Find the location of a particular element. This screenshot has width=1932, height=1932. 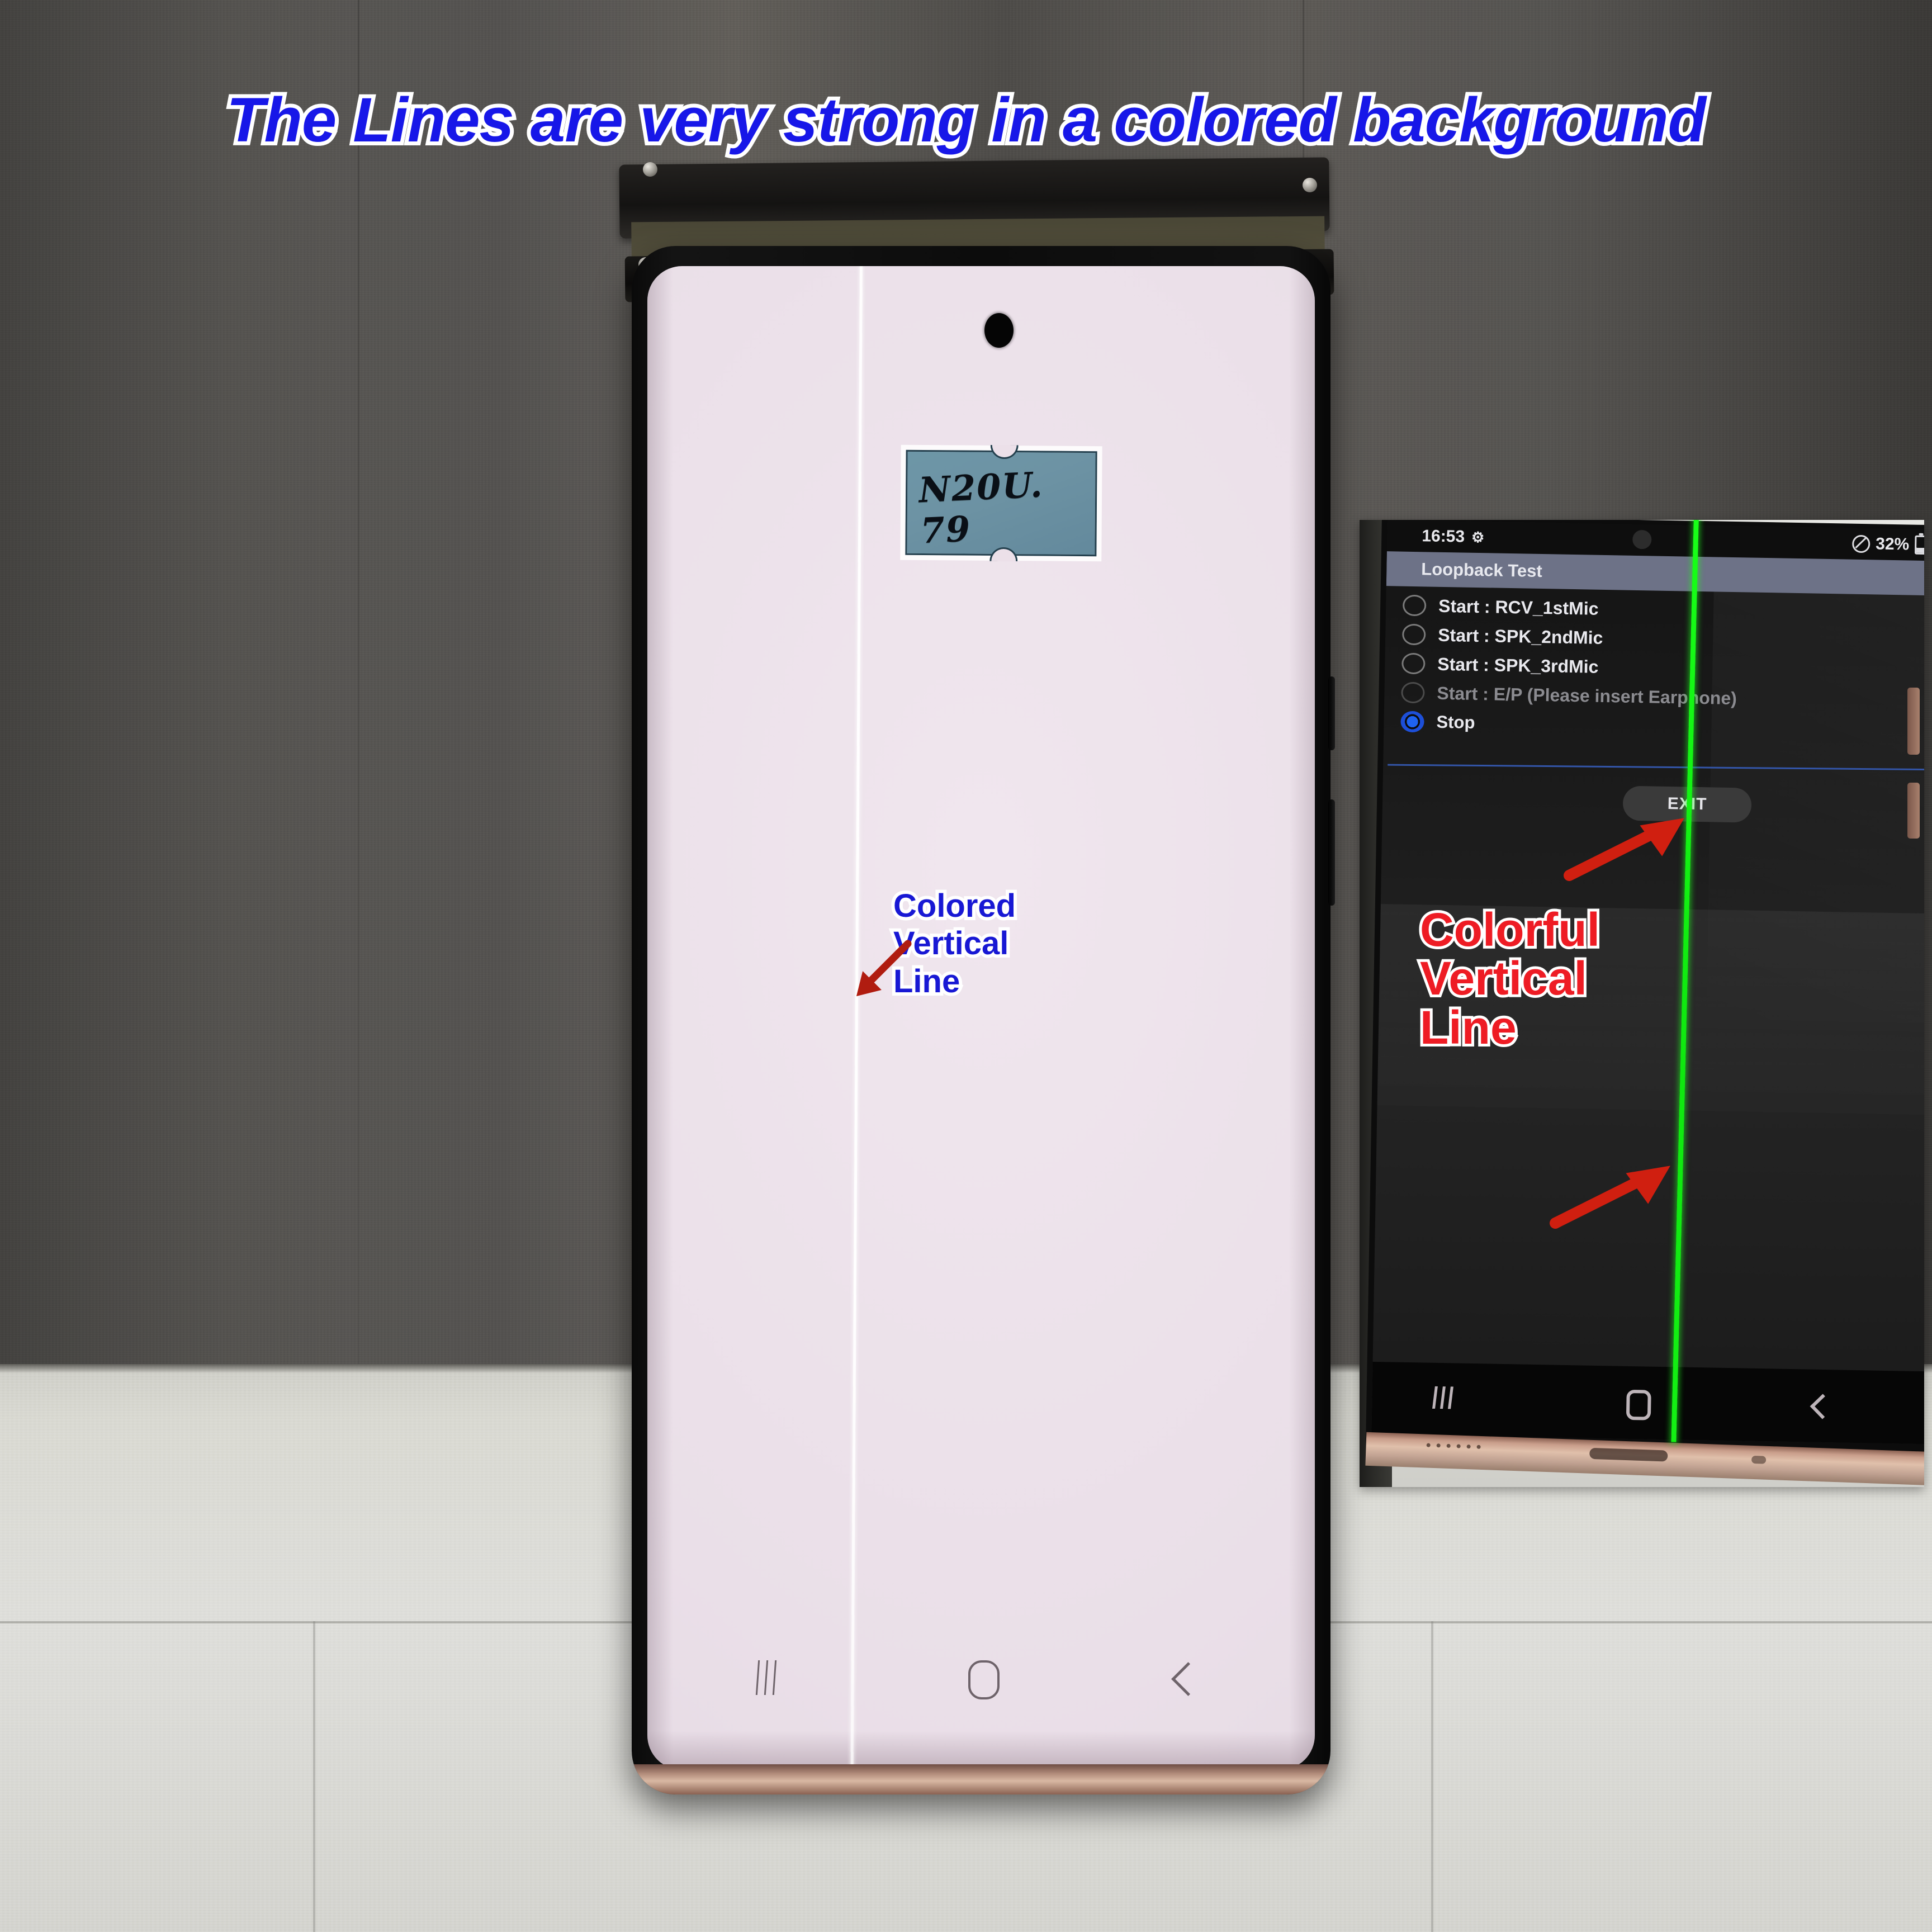

main-phone-navbar is located at coordinates (981, 1689).